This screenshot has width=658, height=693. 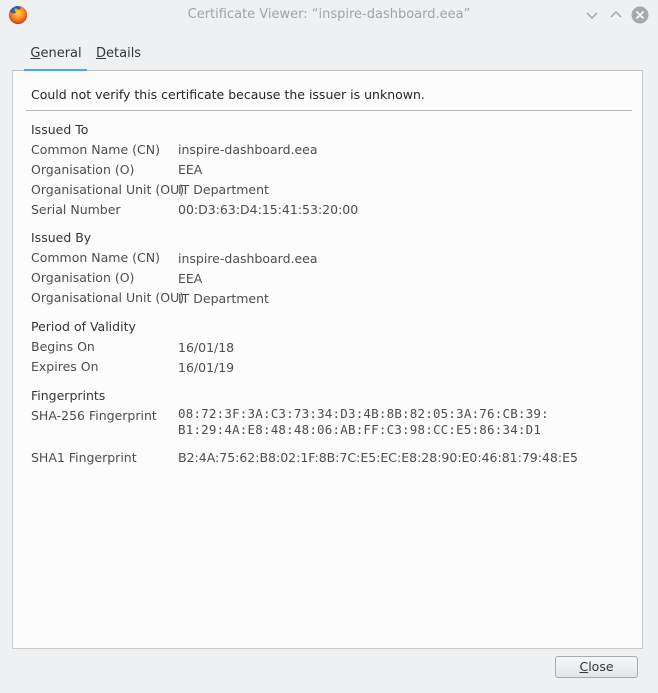 What do you see at coordinates (206, 347) in the screenshot?
I see `begins-on-value: 16/01/18` at bounding box center [206, 347].